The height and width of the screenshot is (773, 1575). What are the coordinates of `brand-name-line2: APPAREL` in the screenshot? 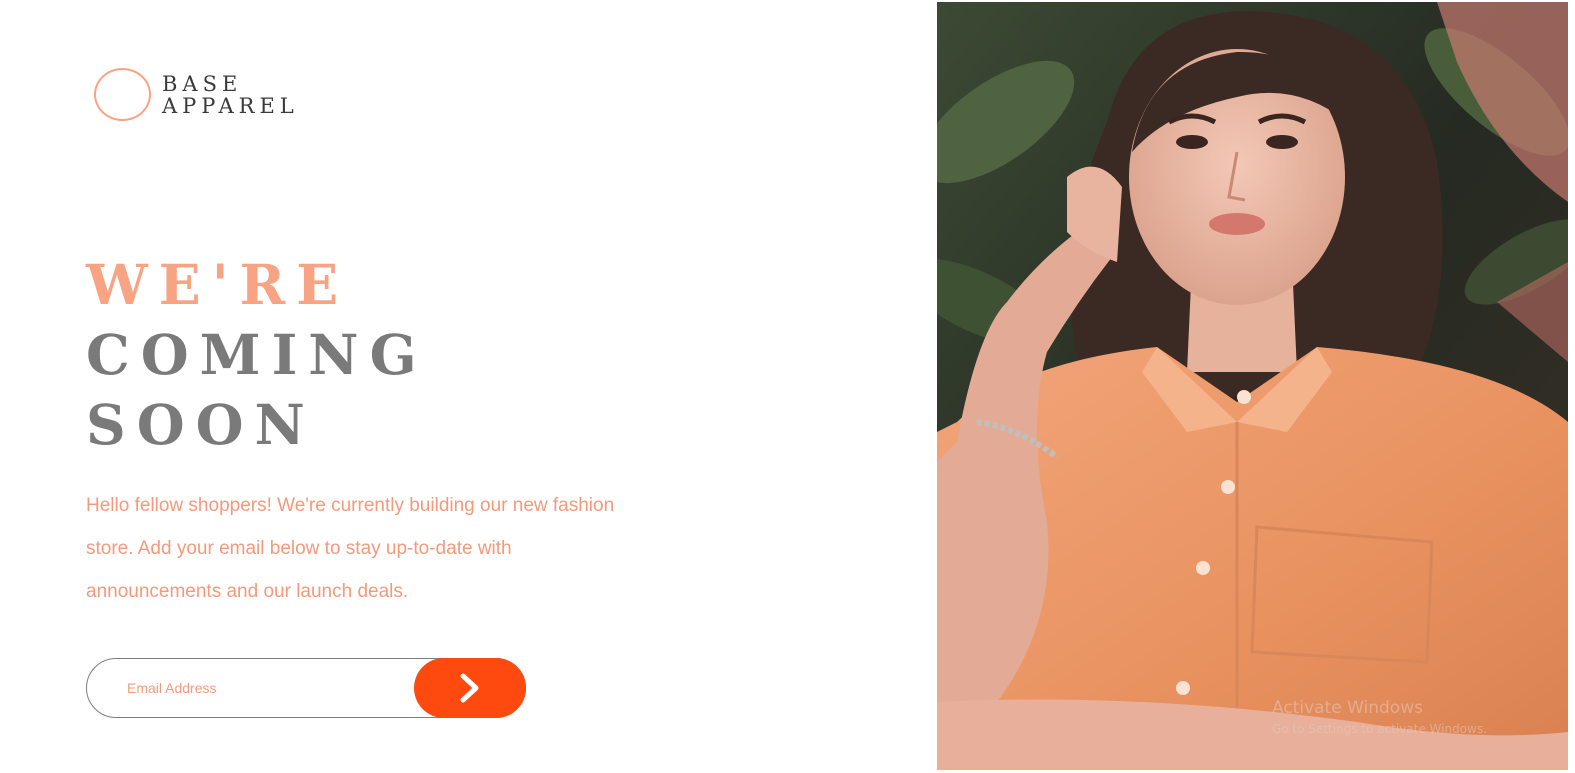 It's located at (230, 105).